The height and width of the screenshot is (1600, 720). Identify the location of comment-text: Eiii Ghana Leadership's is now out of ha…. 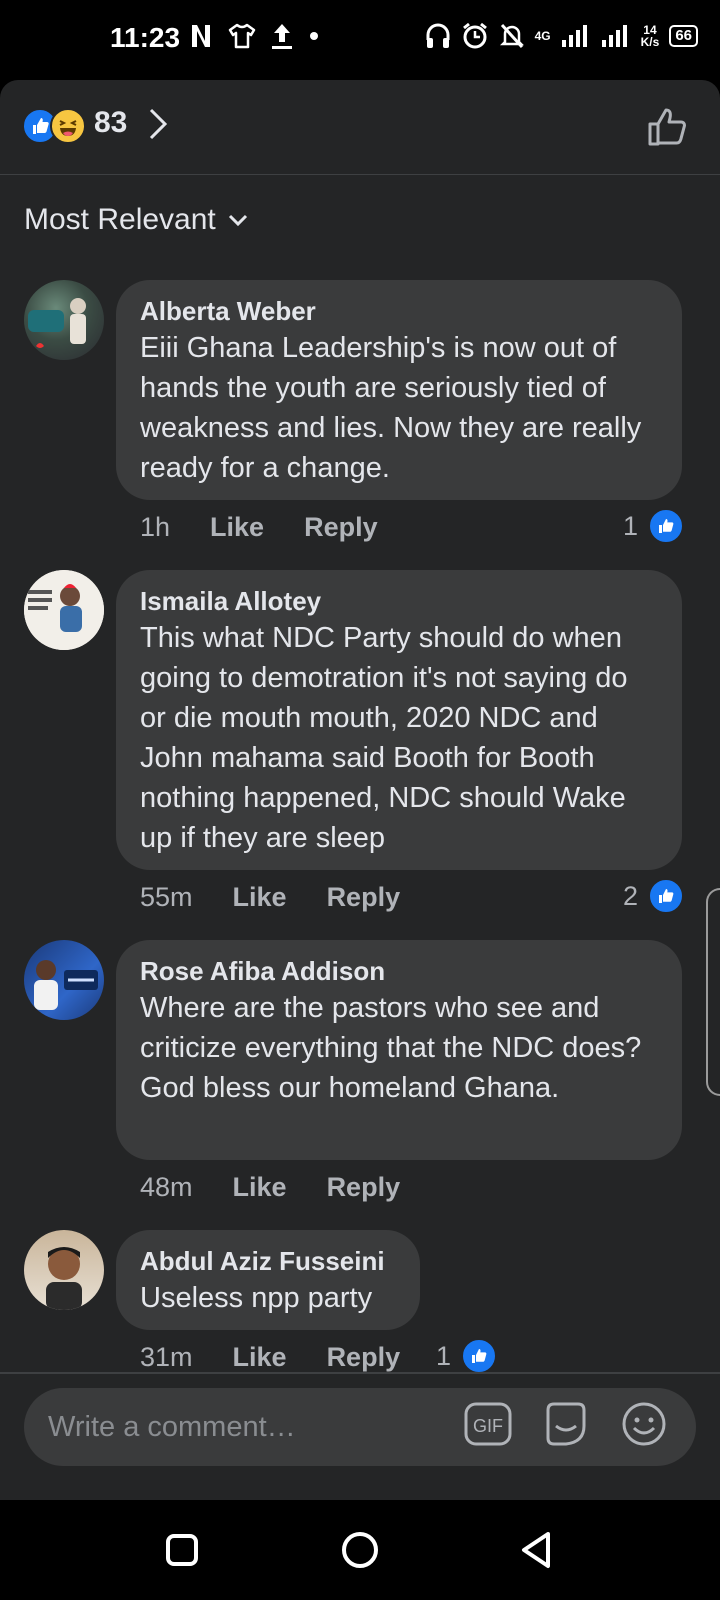
(391, 408).